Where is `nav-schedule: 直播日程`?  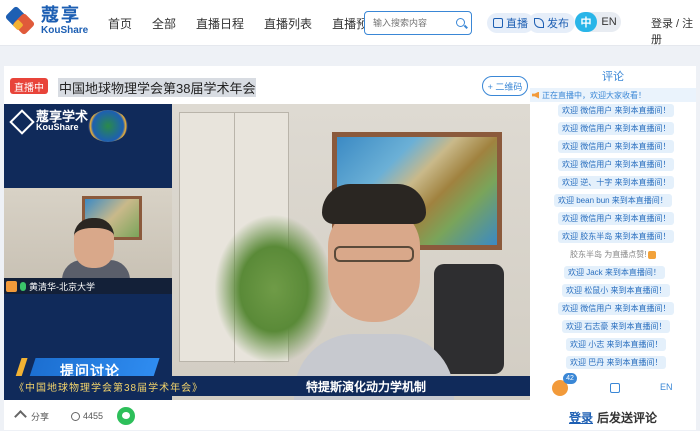
nav-schedule: 直播日程 is located at coordinates (220, 23).